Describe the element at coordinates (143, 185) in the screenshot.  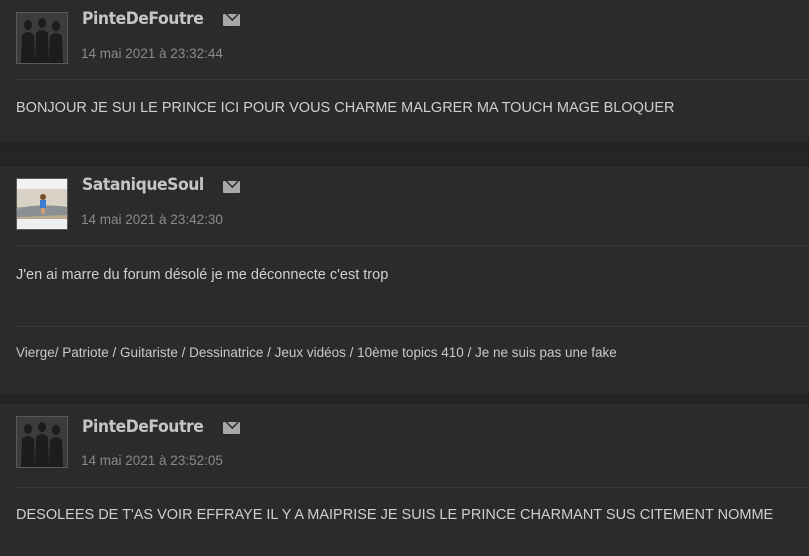
I see `username: SataniqueSoul` at that location.